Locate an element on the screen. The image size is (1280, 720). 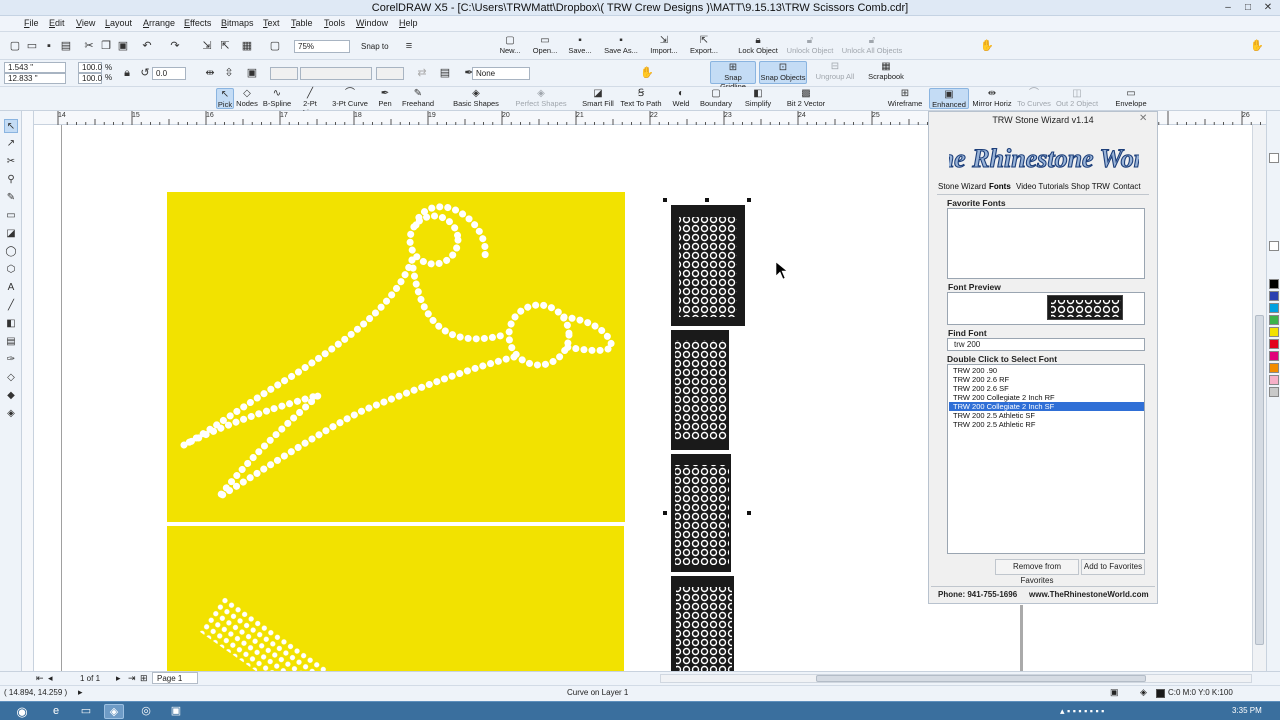
y-position-field: 12.833 " is located at coordinates (35, 78).